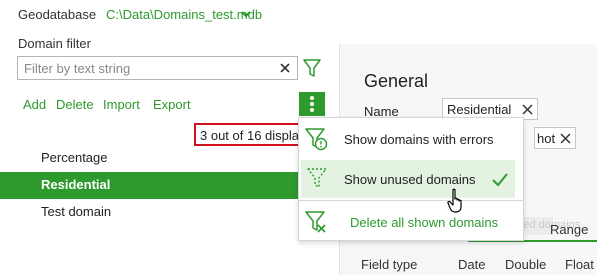 The height and width of the screenshot is (275, 597). What do you see at coordinates (411, 200) in the screenshot?
I see `menu-divider` at bounding box center [411, 200].